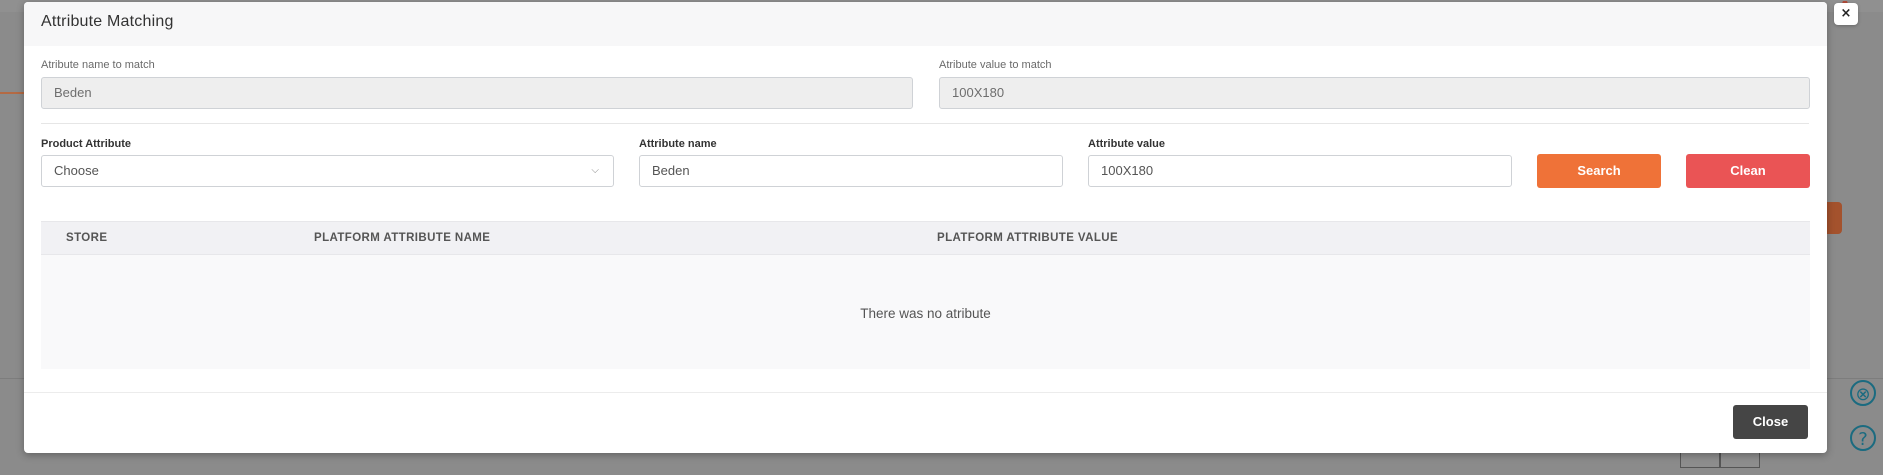 The width and height of the screenshot is (1883, 475). Describe the element at coordinates (98, 65) in the screenshot. I see `attribute-name-to-match-label: Atribute name to match` at that location.